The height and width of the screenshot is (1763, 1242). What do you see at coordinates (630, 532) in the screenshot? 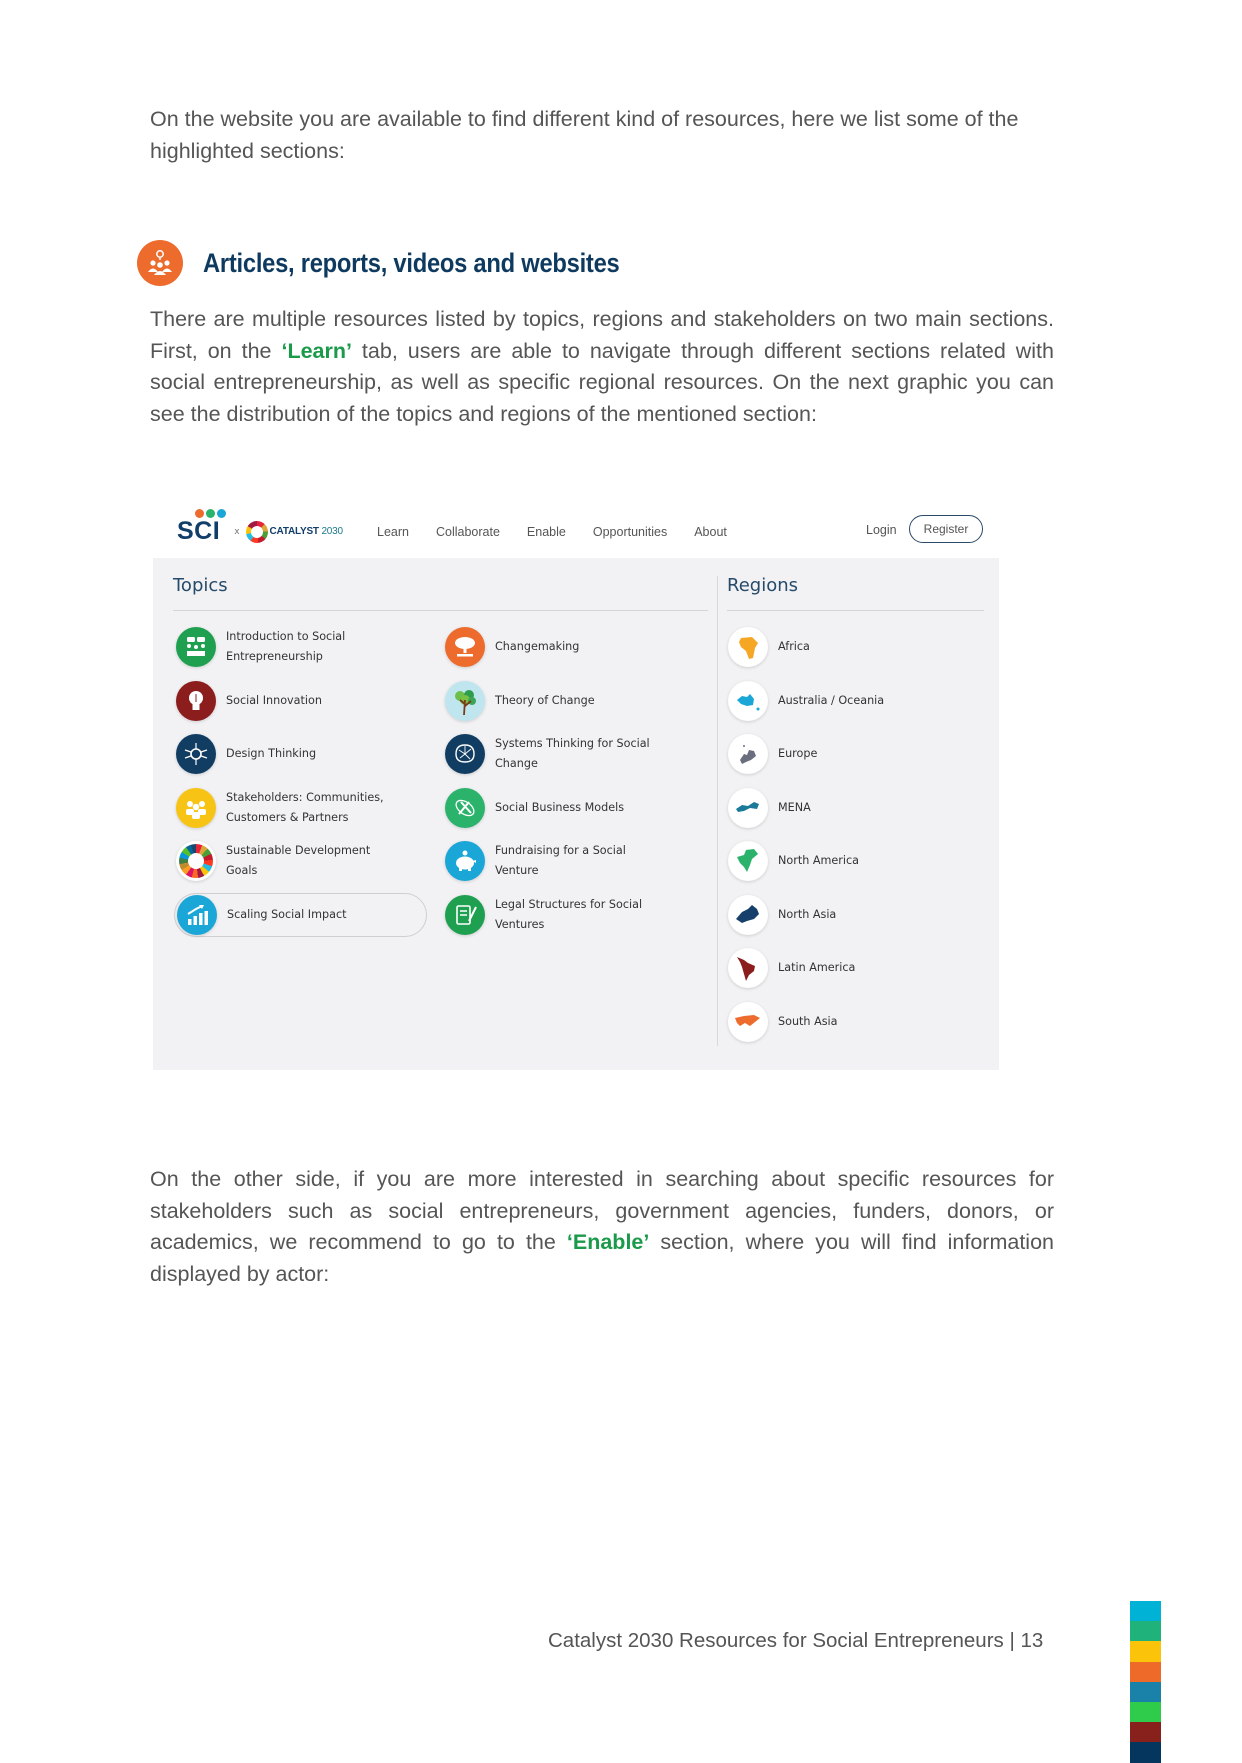
I see `nav-opportunities: Opportunities` at bounding box center [630, 532].